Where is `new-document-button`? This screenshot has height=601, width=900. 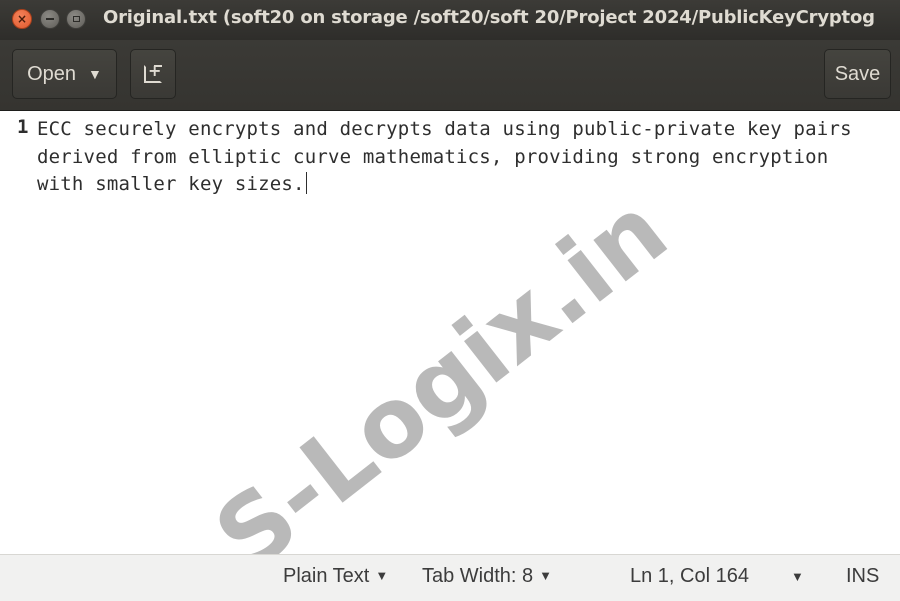 new-document-button is located at coordinates (153, 74).